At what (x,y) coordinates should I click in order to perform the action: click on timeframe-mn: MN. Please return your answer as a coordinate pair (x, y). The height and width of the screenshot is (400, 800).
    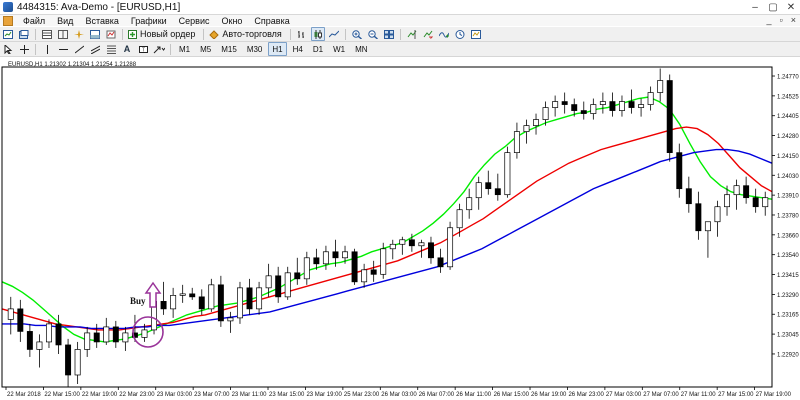
    Looking at the image, I should click on (361, 49).